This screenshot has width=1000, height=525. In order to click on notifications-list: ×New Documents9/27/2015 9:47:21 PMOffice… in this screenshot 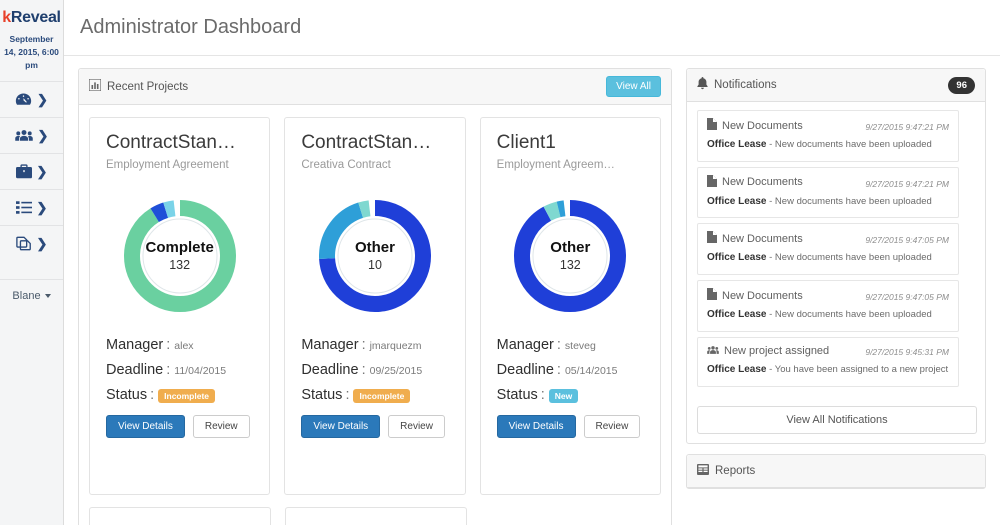, I will do `click(828, 251)`.